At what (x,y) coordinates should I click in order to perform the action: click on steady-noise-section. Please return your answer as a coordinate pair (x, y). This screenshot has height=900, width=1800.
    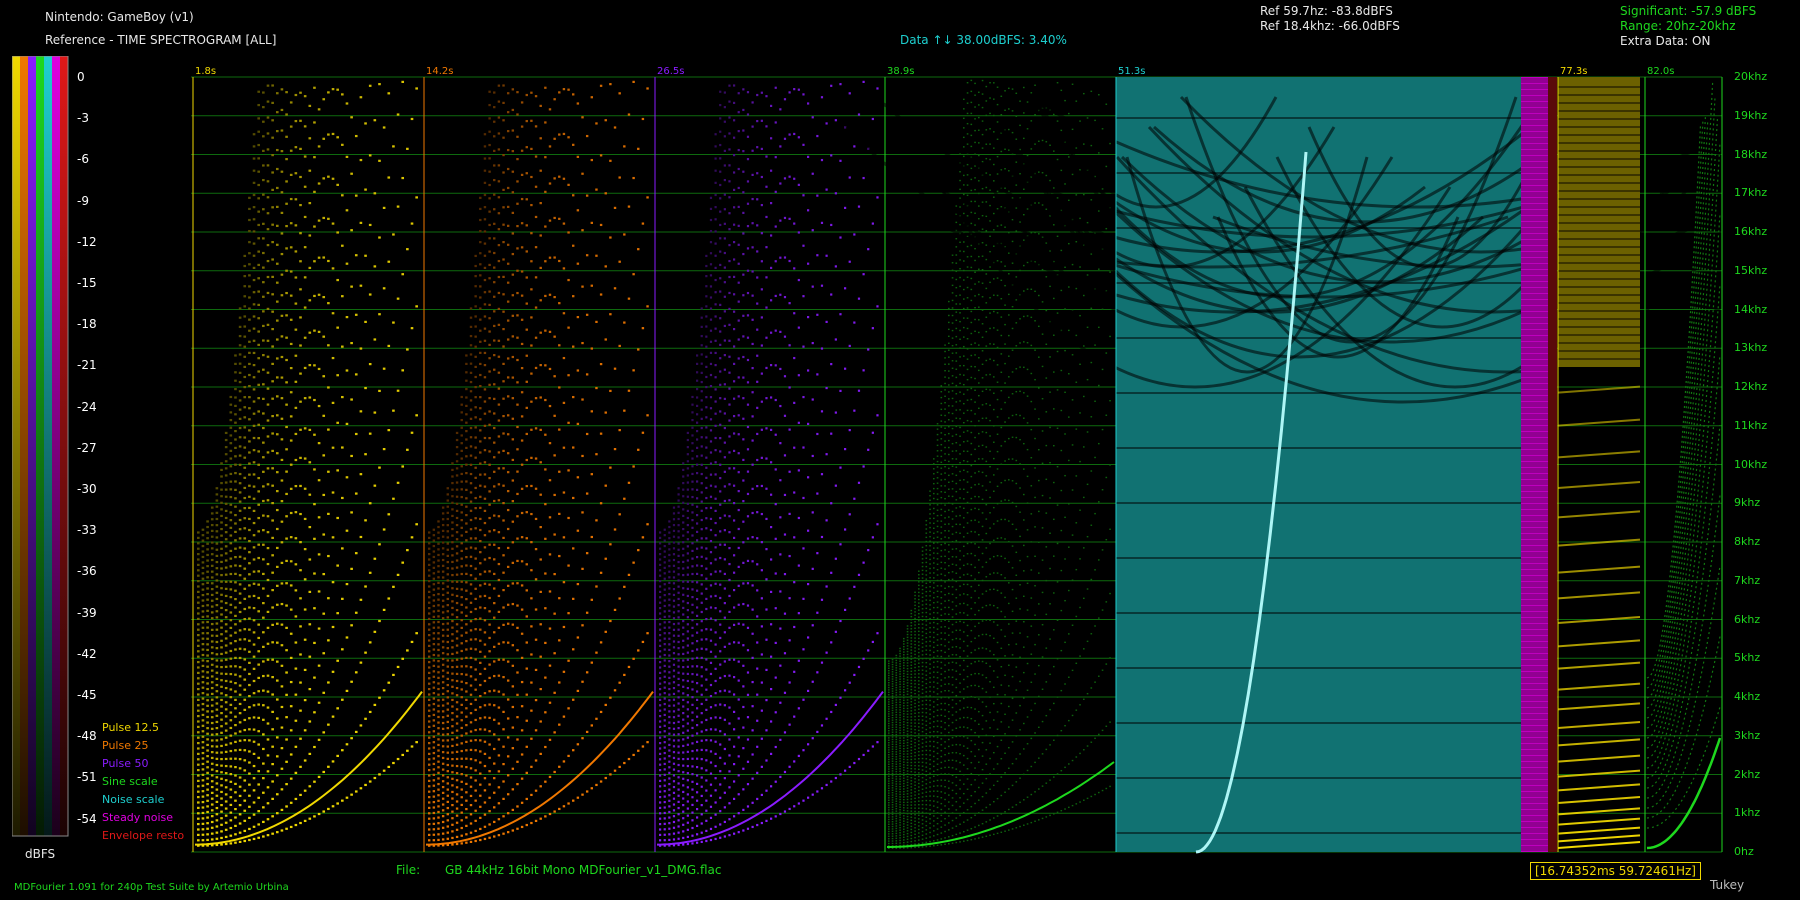
    Looking at the image, I should click on (1534, 464).